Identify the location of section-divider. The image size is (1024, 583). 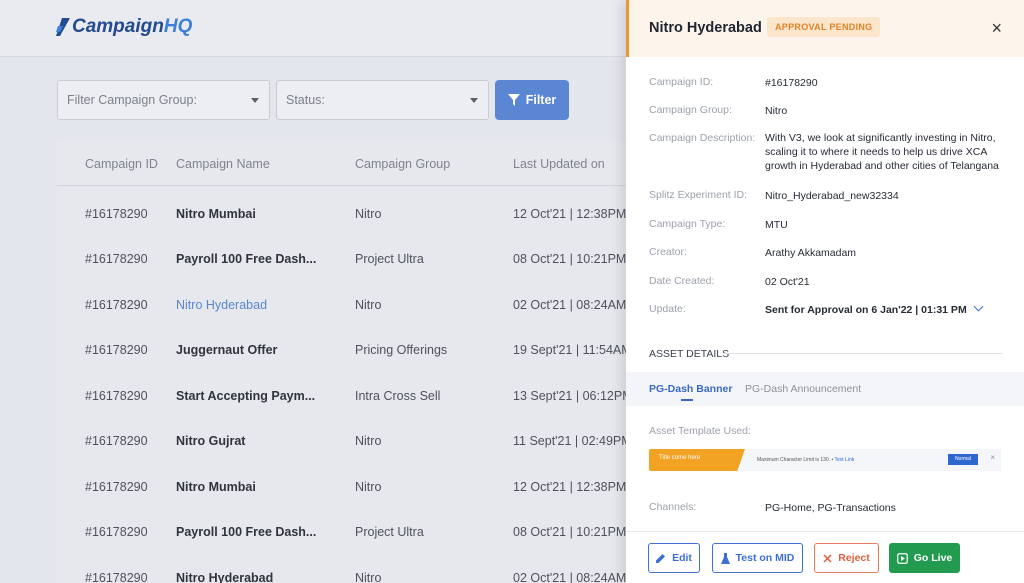
(863, 353).